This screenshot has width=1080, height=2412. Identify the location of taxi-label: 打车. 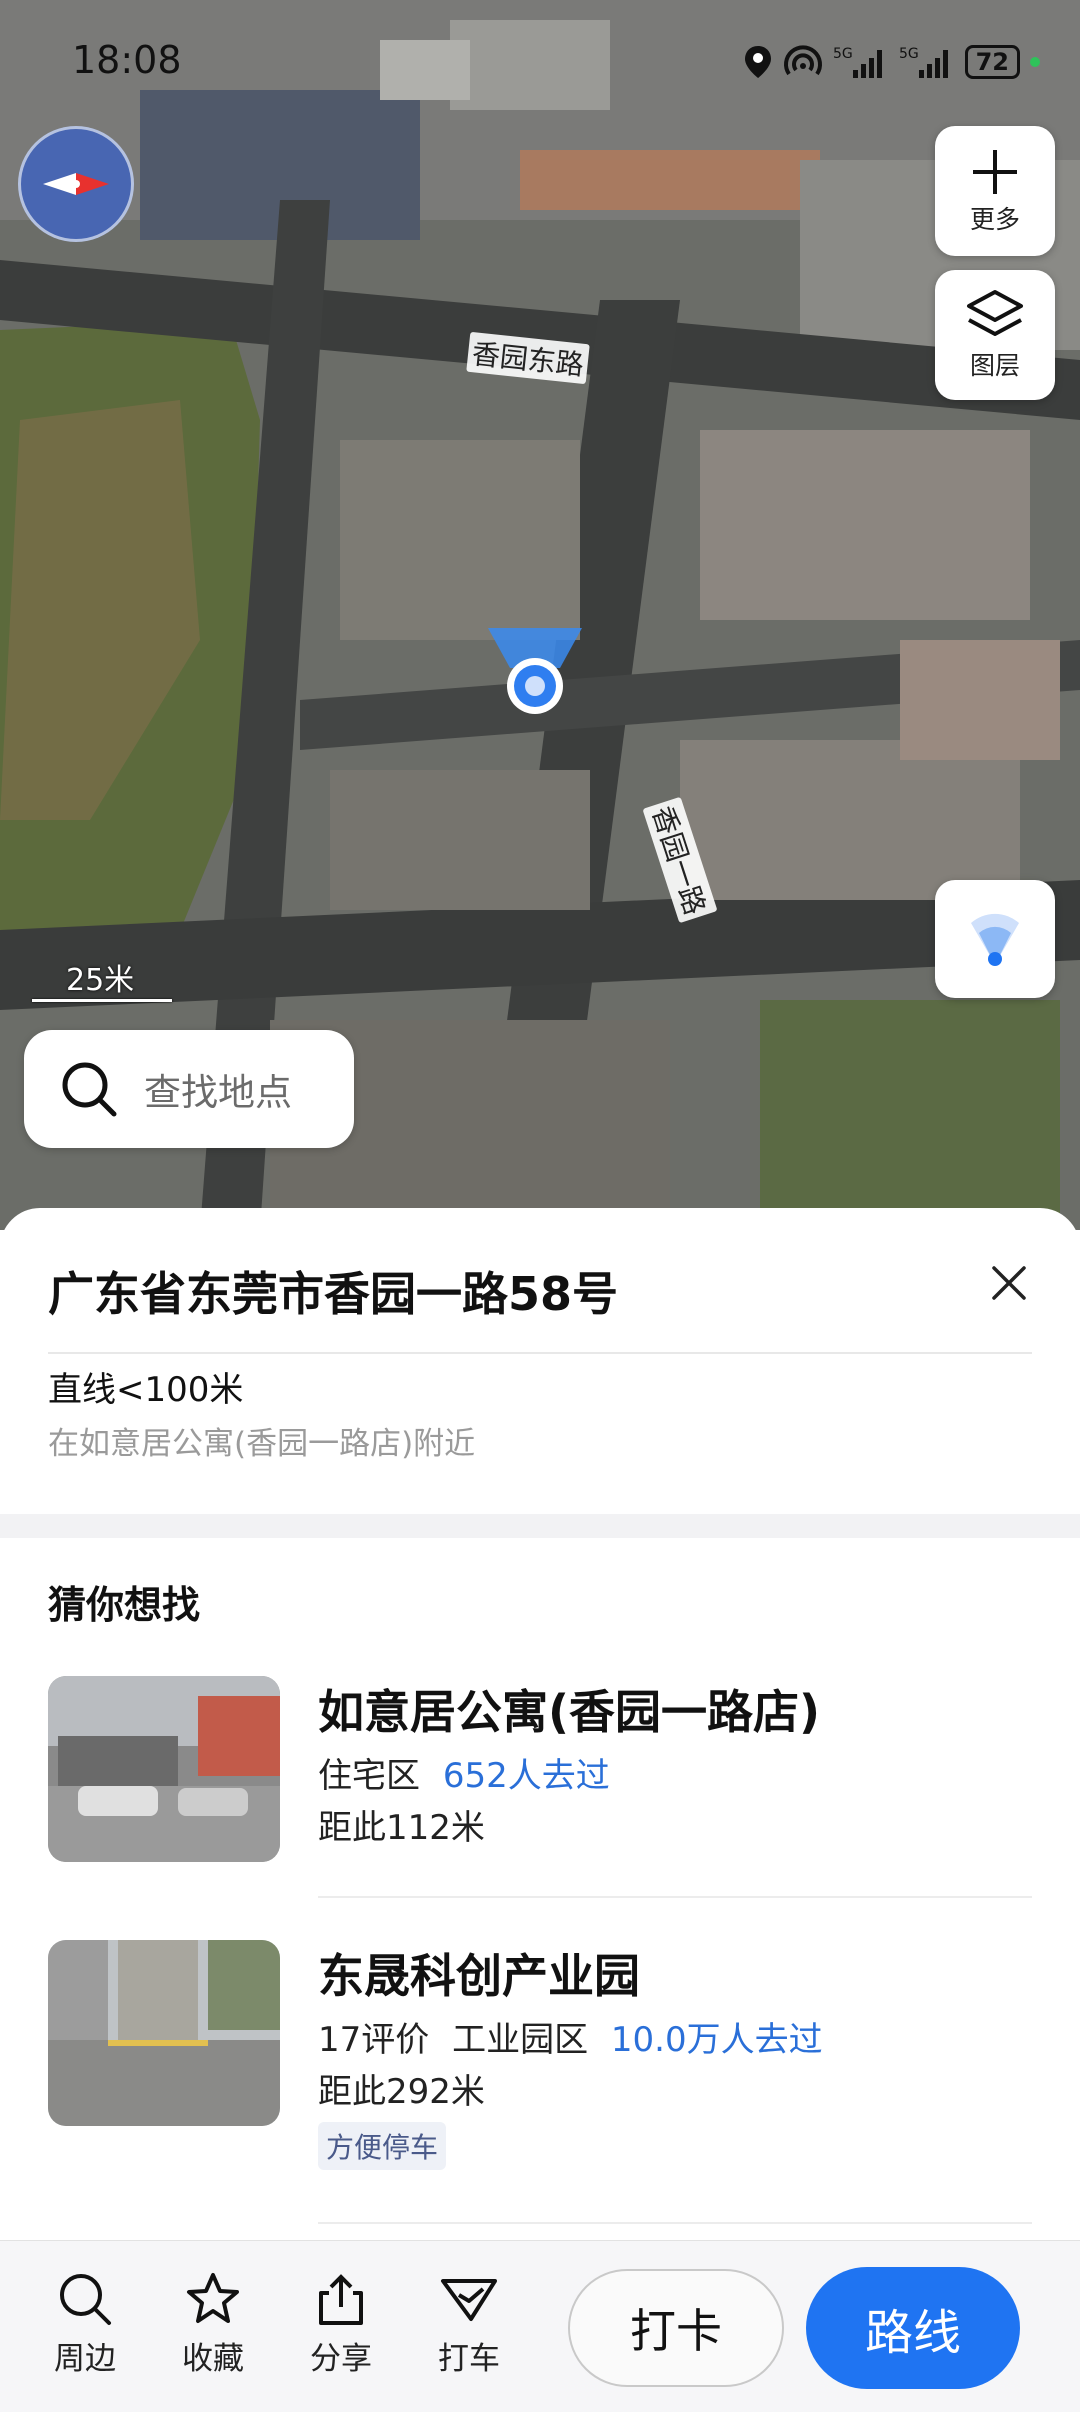
(469, 2359).